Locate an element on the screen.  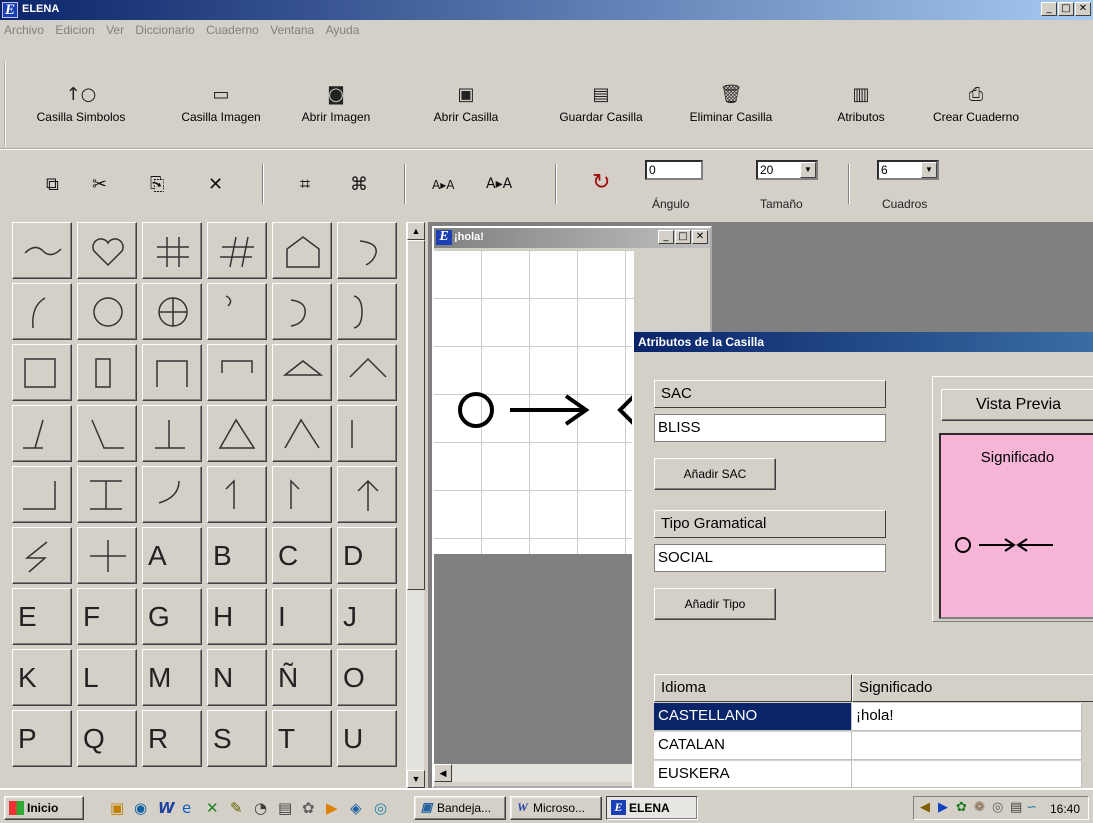
symbol-letter-button: G is located at coordinates (172, 616).